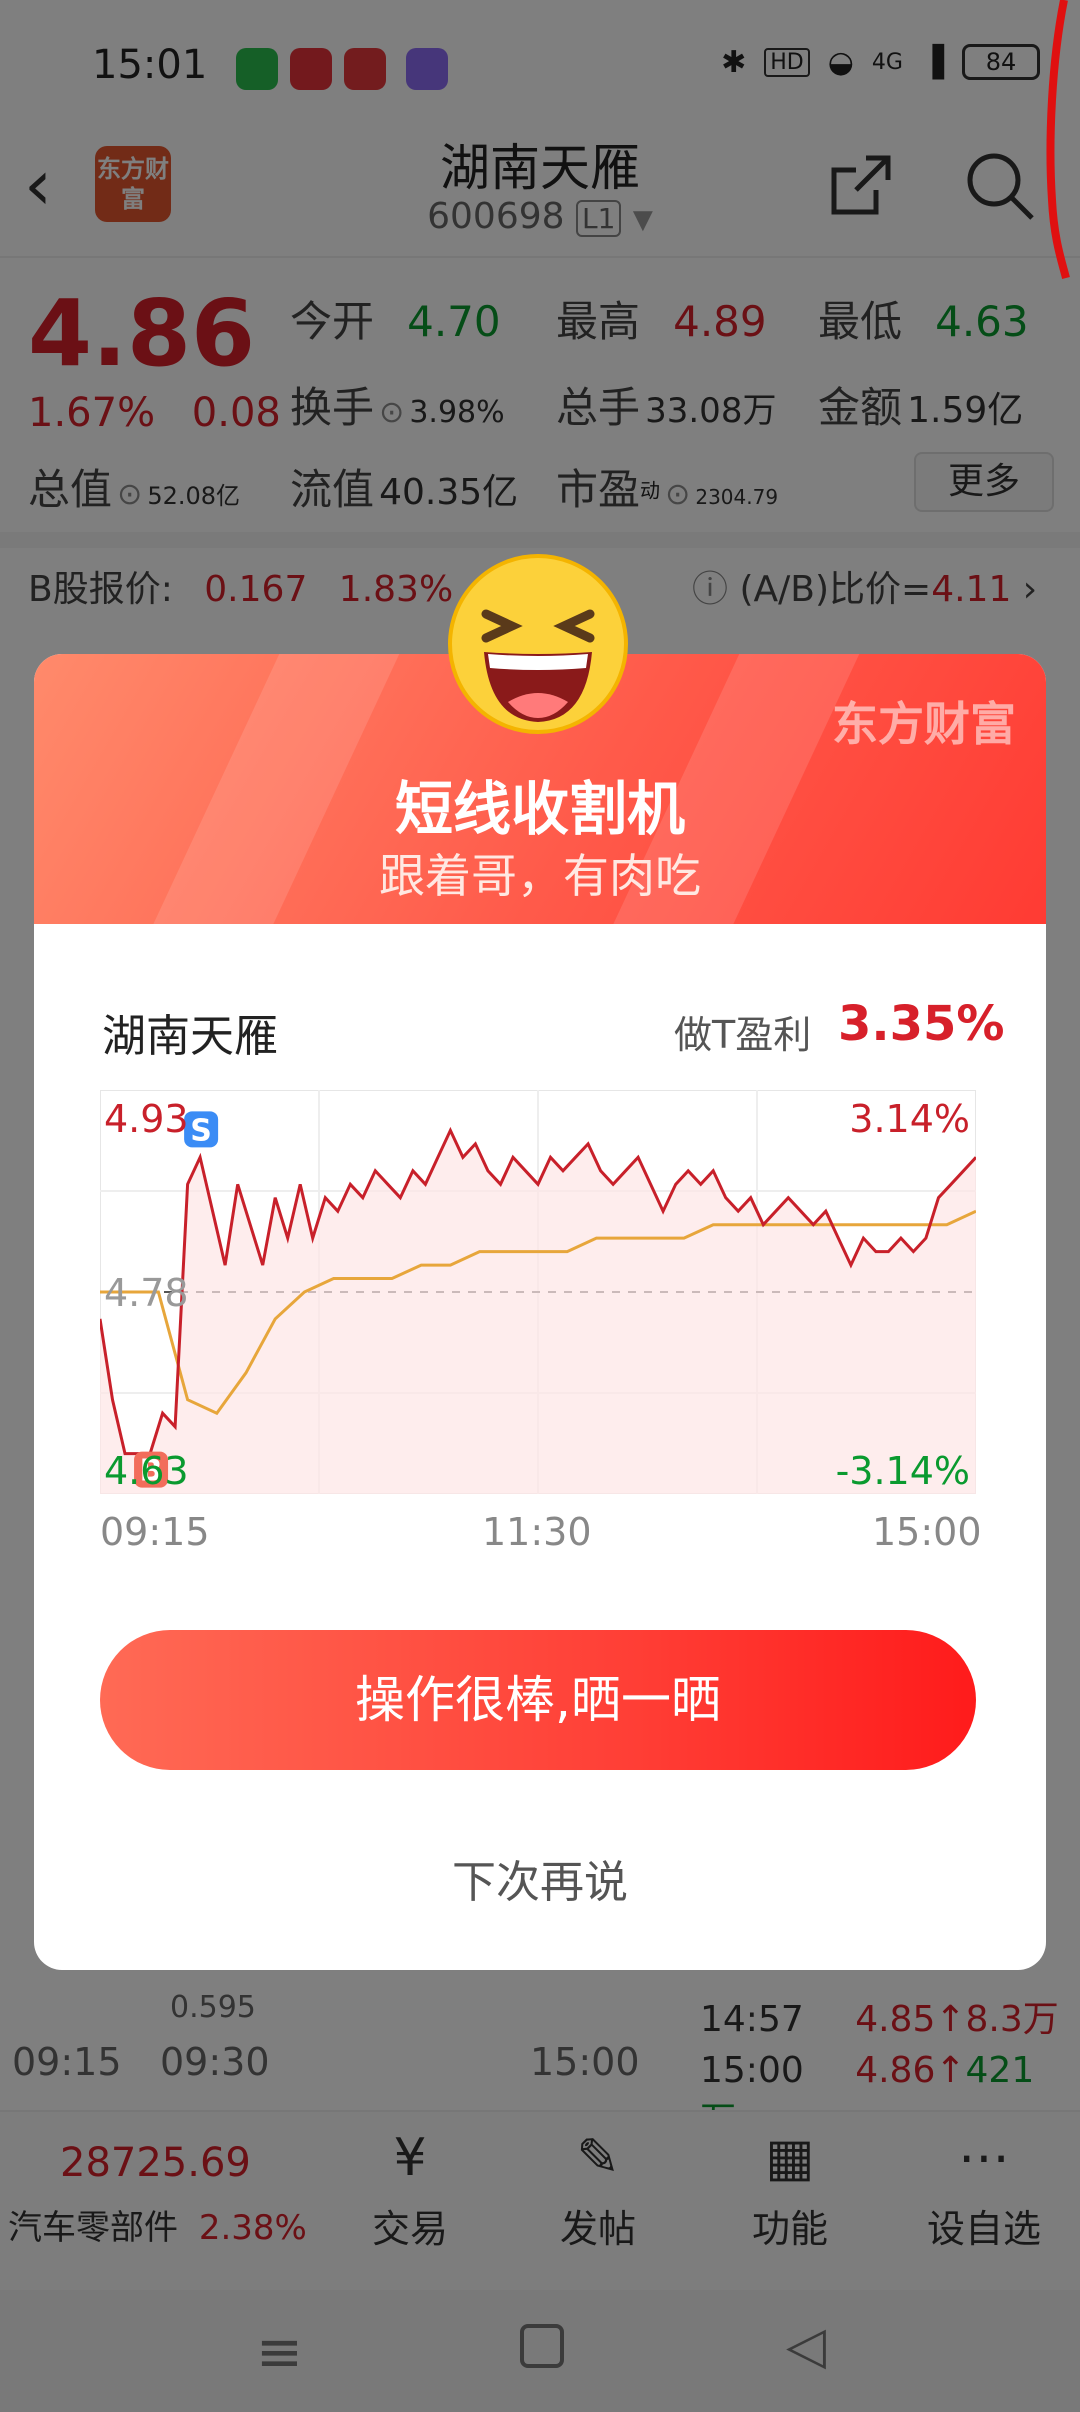 This screenshot has height=2412, width=1080. I want to click on x-tick-mid: 11:30, so click(537, 1532).